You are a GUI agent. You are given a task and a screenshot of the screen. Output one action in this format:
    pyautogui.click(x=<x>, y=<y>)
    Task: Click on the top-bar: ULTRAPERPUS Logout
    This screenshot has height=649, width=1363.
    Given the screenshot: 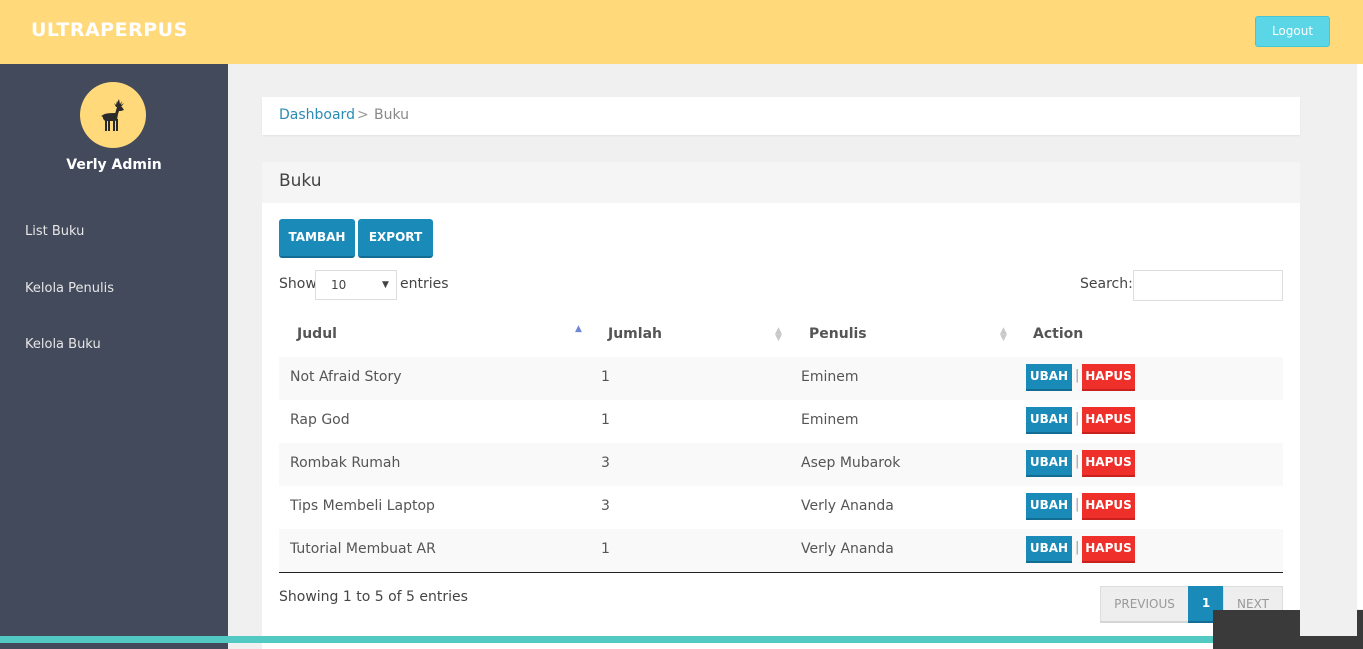 What is the action you would take?
    pyautogui.click(x=681, y=32)
    